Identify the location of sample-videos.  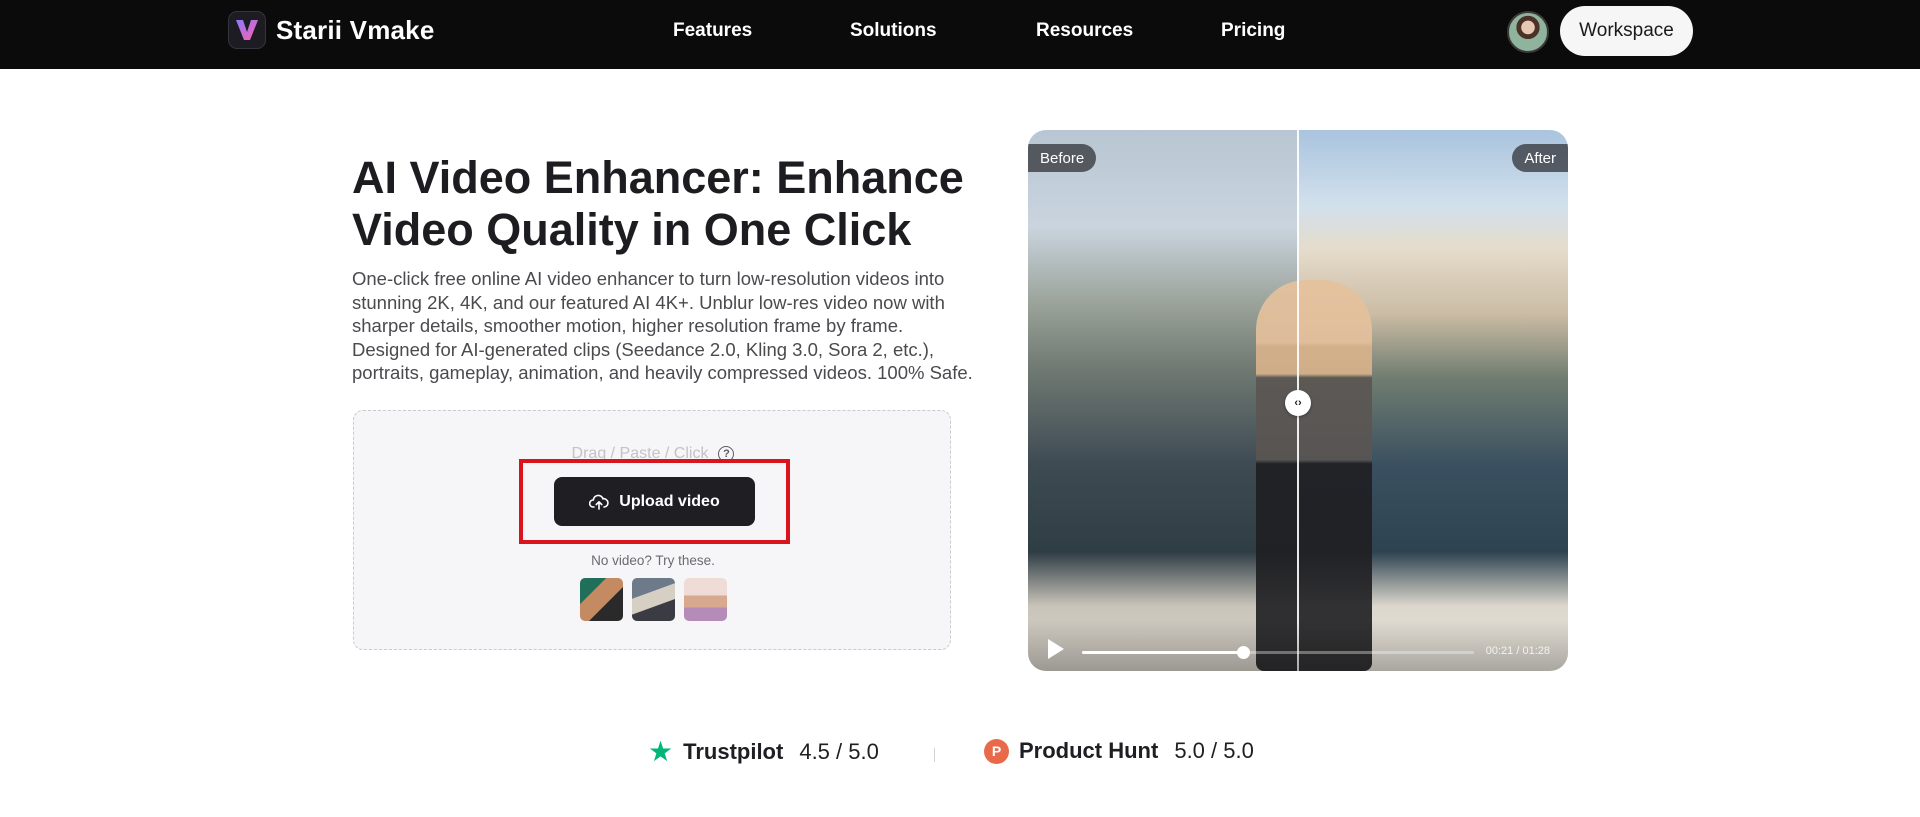
(653, 599).